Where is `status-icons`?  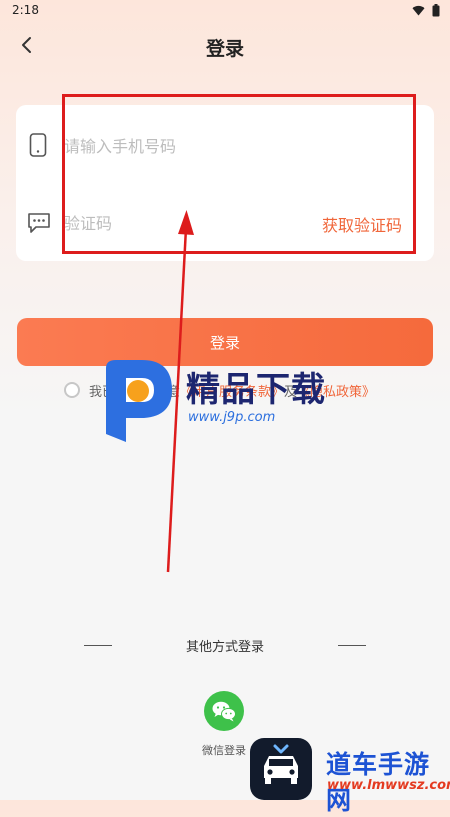
status-icons is located at coordinates (426, 10).